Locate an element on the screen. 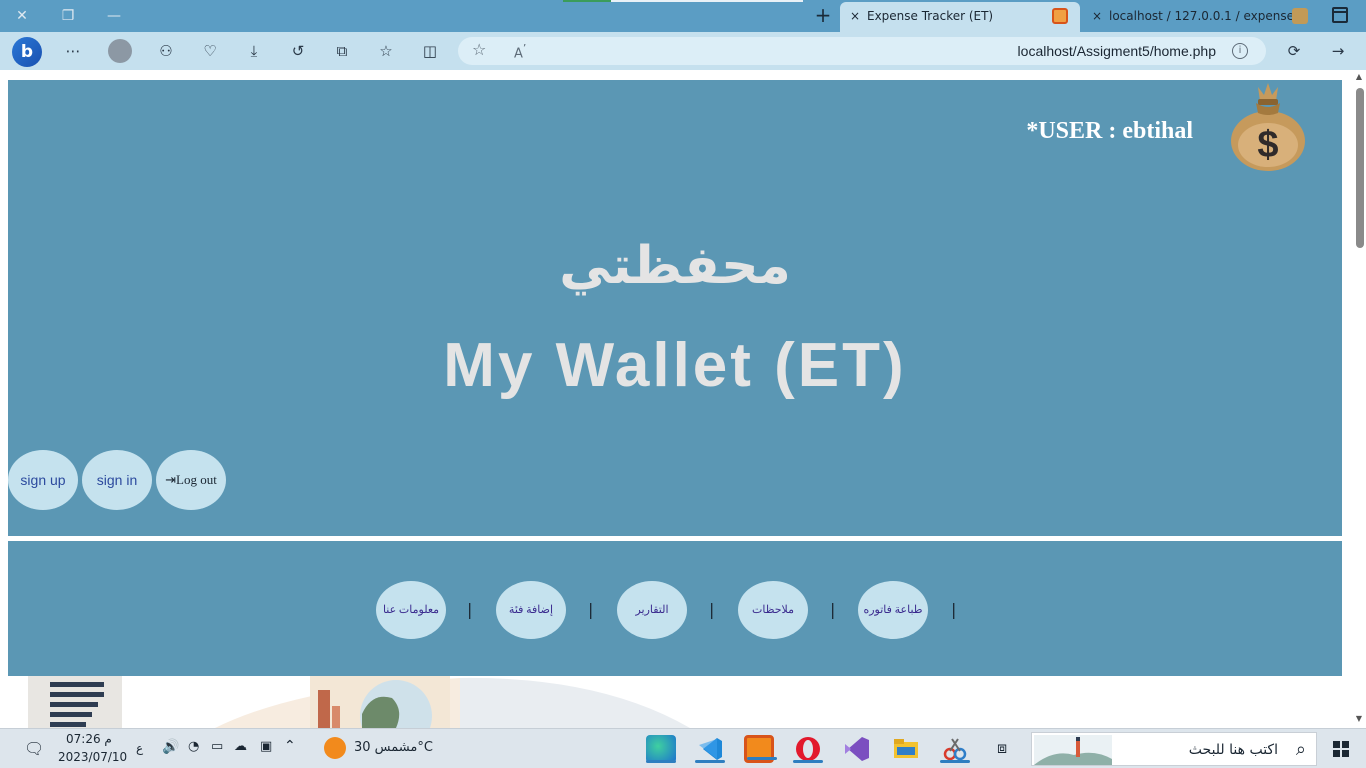  vscode-taskbar-icon is located at coordinates (710, 749).